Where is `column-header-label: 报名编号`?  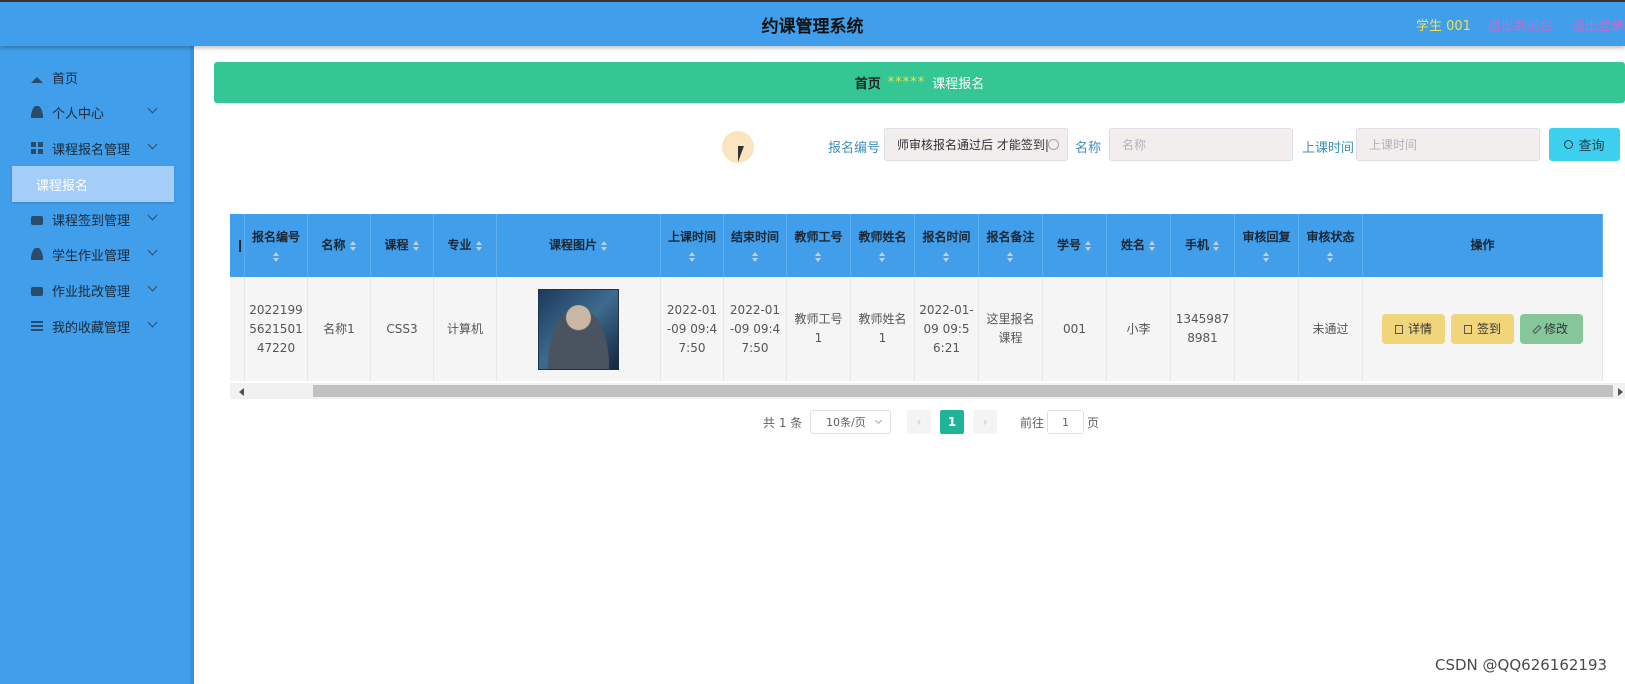
column-header-label: 报名编号 is located at coordinates (275, 237).